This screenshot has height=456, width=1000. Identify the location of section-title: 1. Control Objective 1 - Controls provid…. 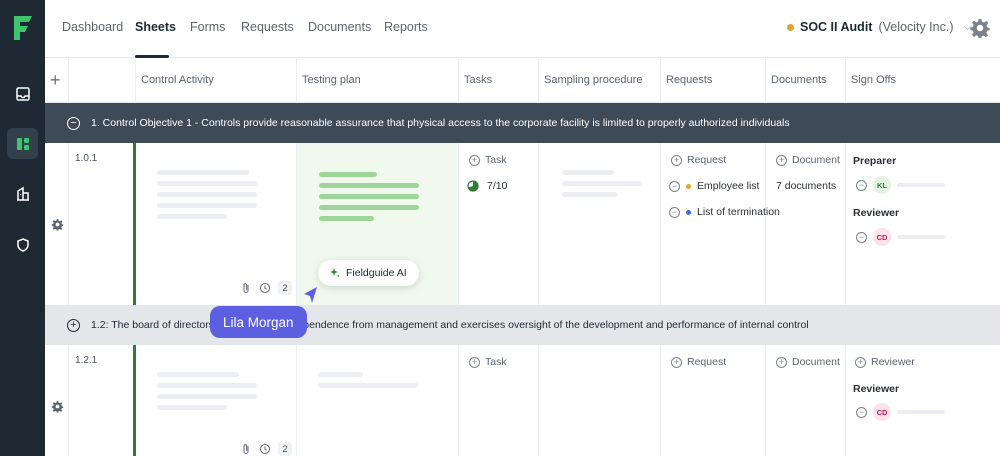
(440, 123).